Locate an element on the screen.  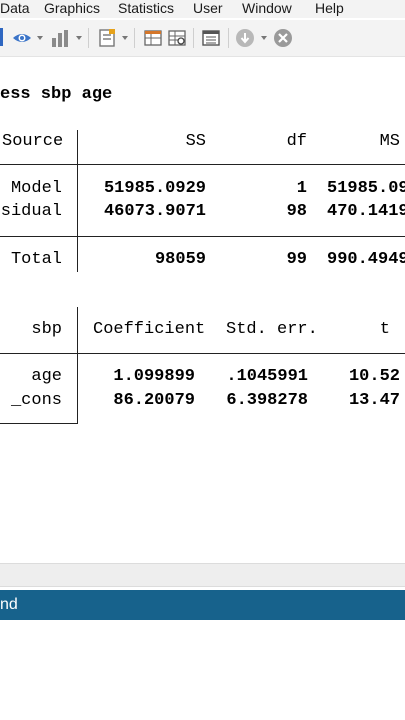
anova-row-source: sidual is located at coordinates (31, 211).